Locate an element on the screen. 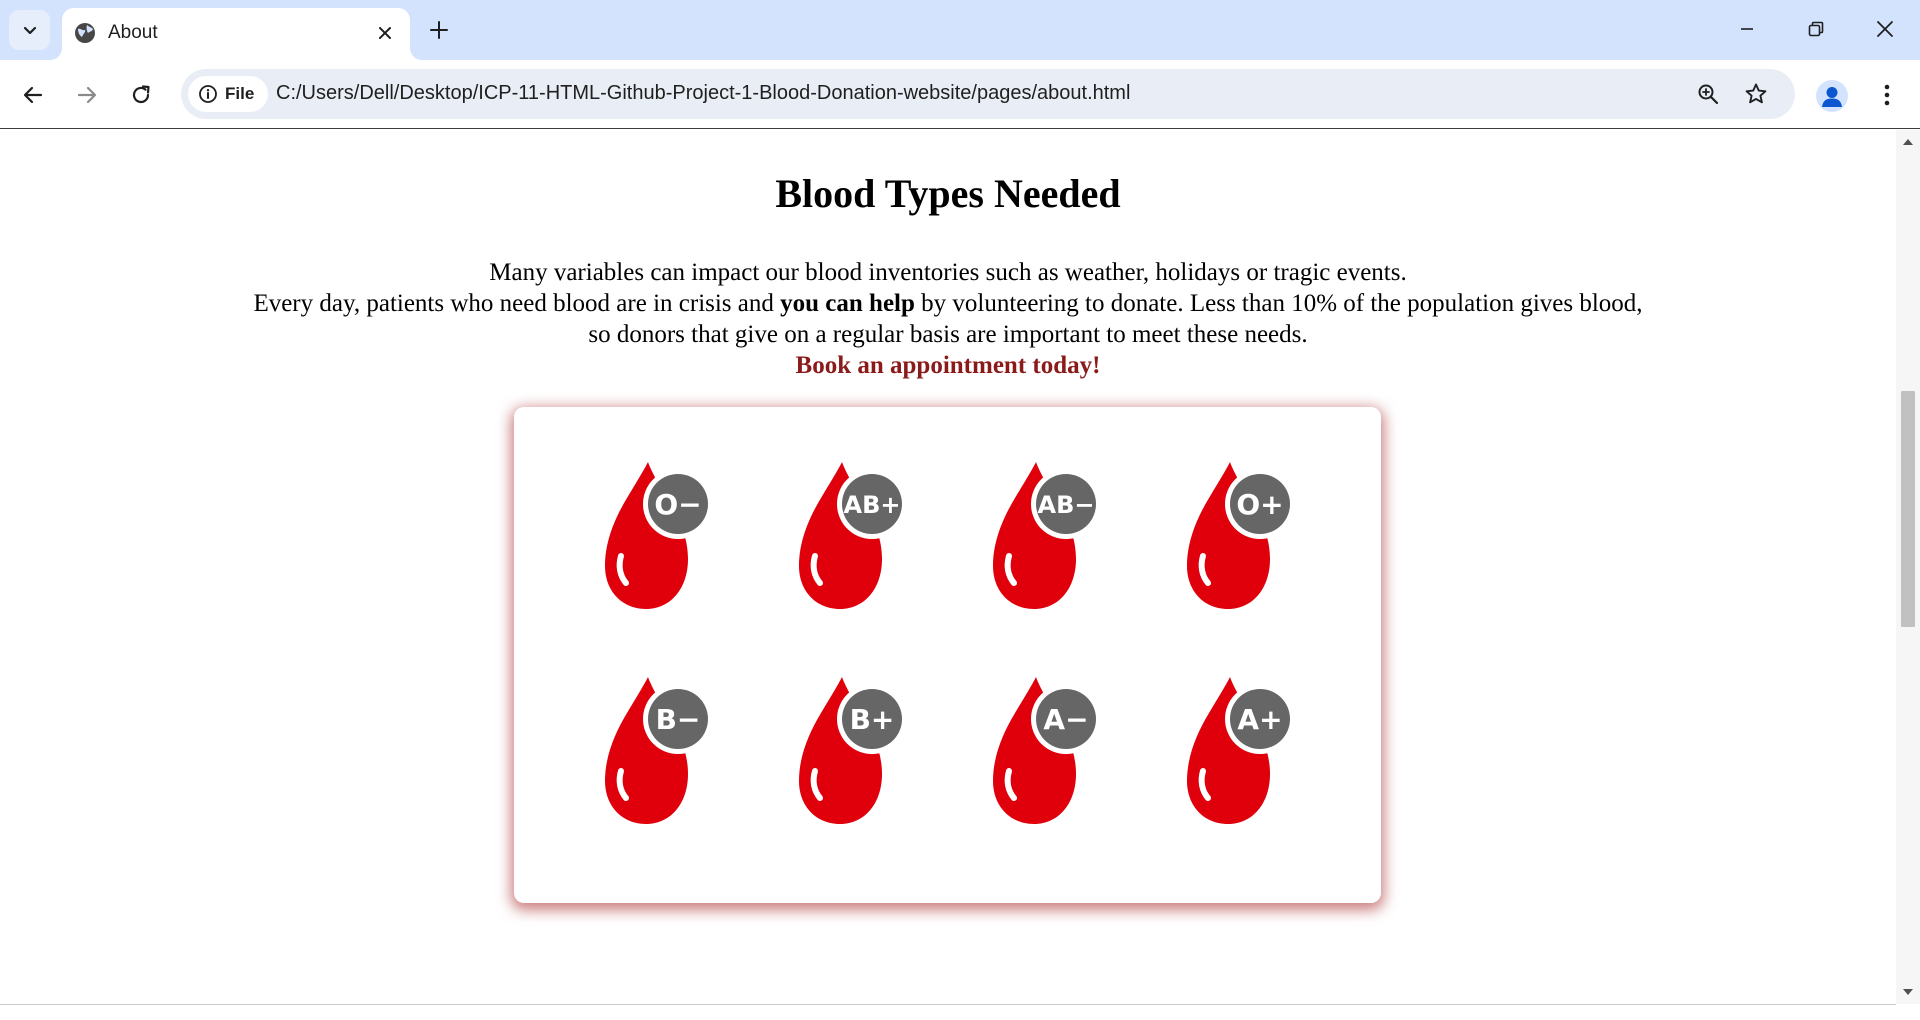  blood-type-a-negative: A− is located at coordinates (1049, 752).